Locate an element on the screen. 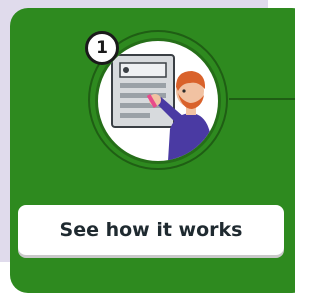 This screenshot has height=293, width=320. step-number-badge: 1 is located at coordinates (102, 48).